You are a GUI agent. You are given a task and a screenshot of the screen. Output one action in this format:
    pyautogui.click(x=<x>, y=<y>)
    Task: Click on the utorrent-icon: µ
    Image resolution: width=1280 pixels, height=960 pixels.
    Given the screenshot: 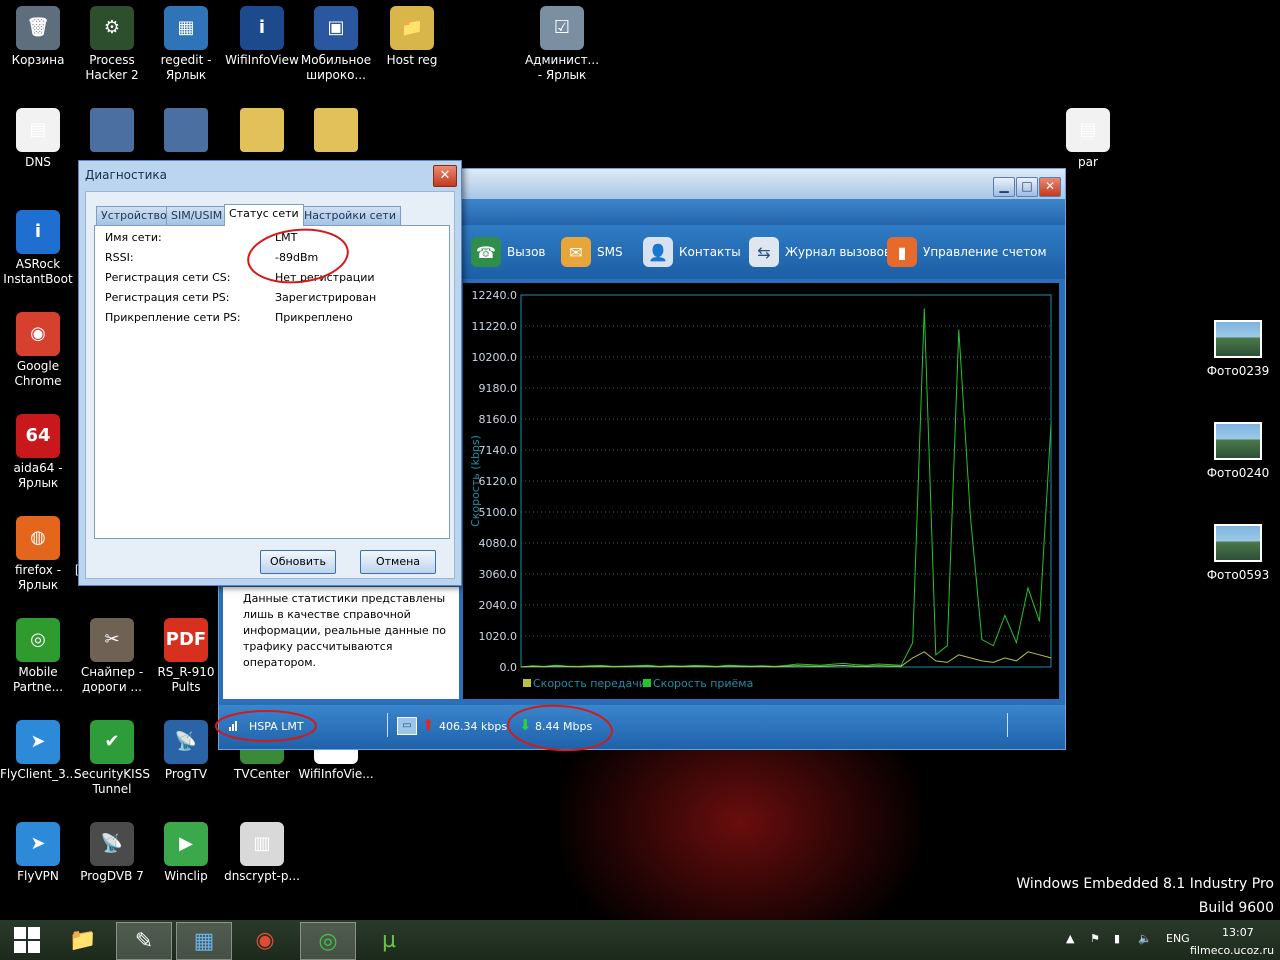 What is the action you would take?
    pyautogui.click(x=389, y=940)
    